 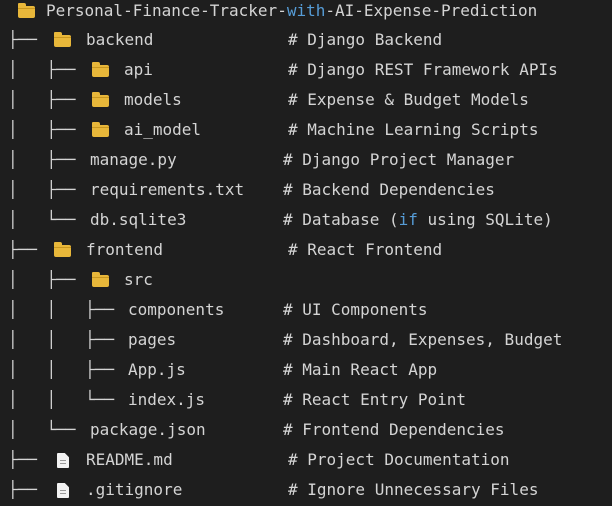 What do you see at coordinates (176, 310) in the screenshot?
I see `file-name: components` at bounding box center [176, 310].